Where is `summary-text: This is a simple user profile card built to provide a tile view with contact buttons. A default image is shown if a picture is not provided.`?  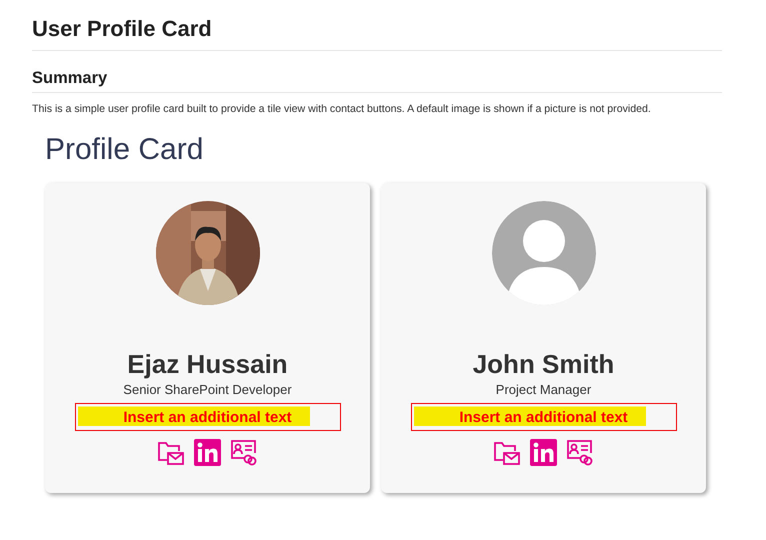 summary-text: This is a simple user profile card built to provide a tile view with contact buttons. A default image is shown if a picture is not provided. is located at coordinates (341, 109).